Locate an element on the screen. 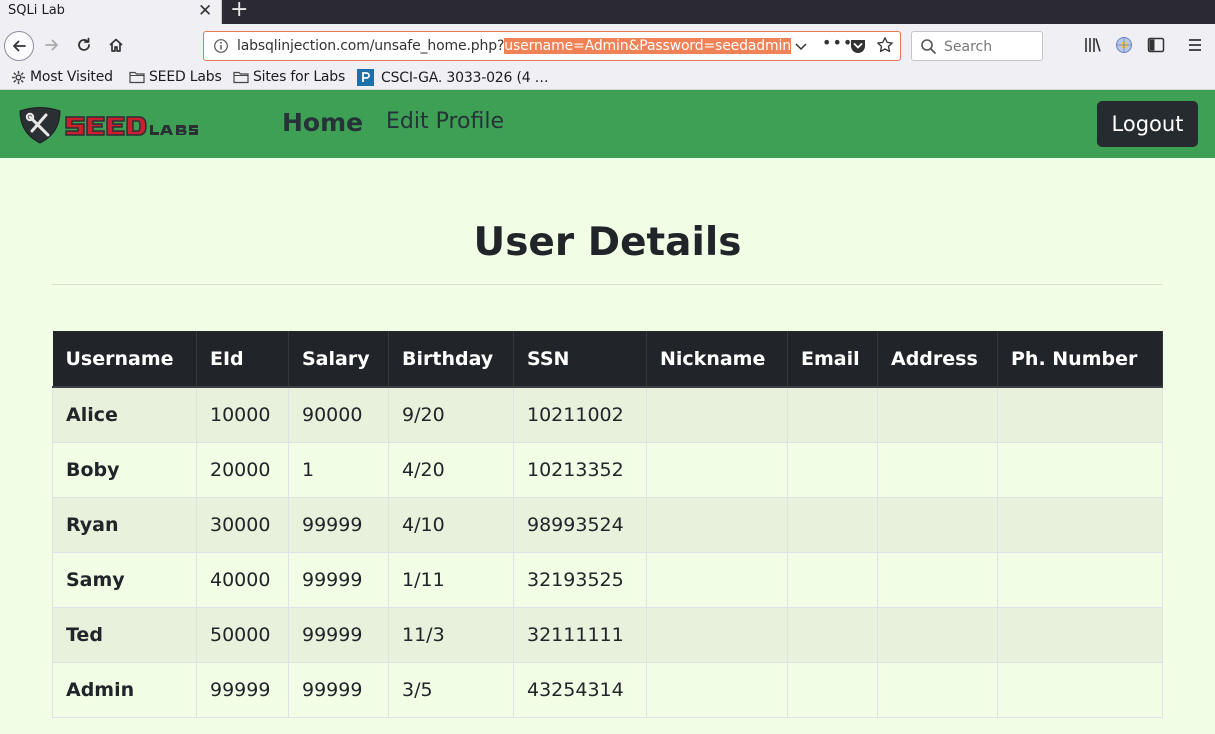  nav-home-link: Home is located at coordinates (322, 122).